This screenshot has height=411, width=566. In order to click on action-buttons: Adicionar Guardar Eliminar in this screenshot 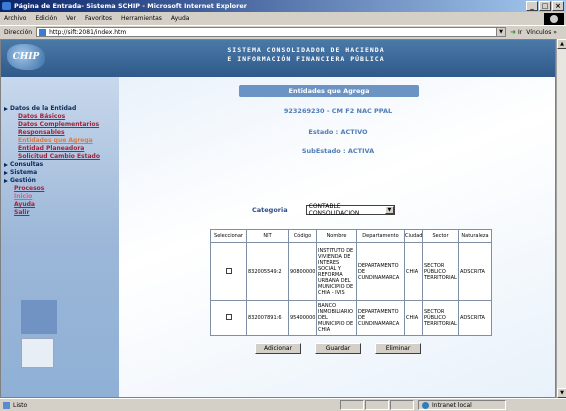, I will do `click(338, 348)`.